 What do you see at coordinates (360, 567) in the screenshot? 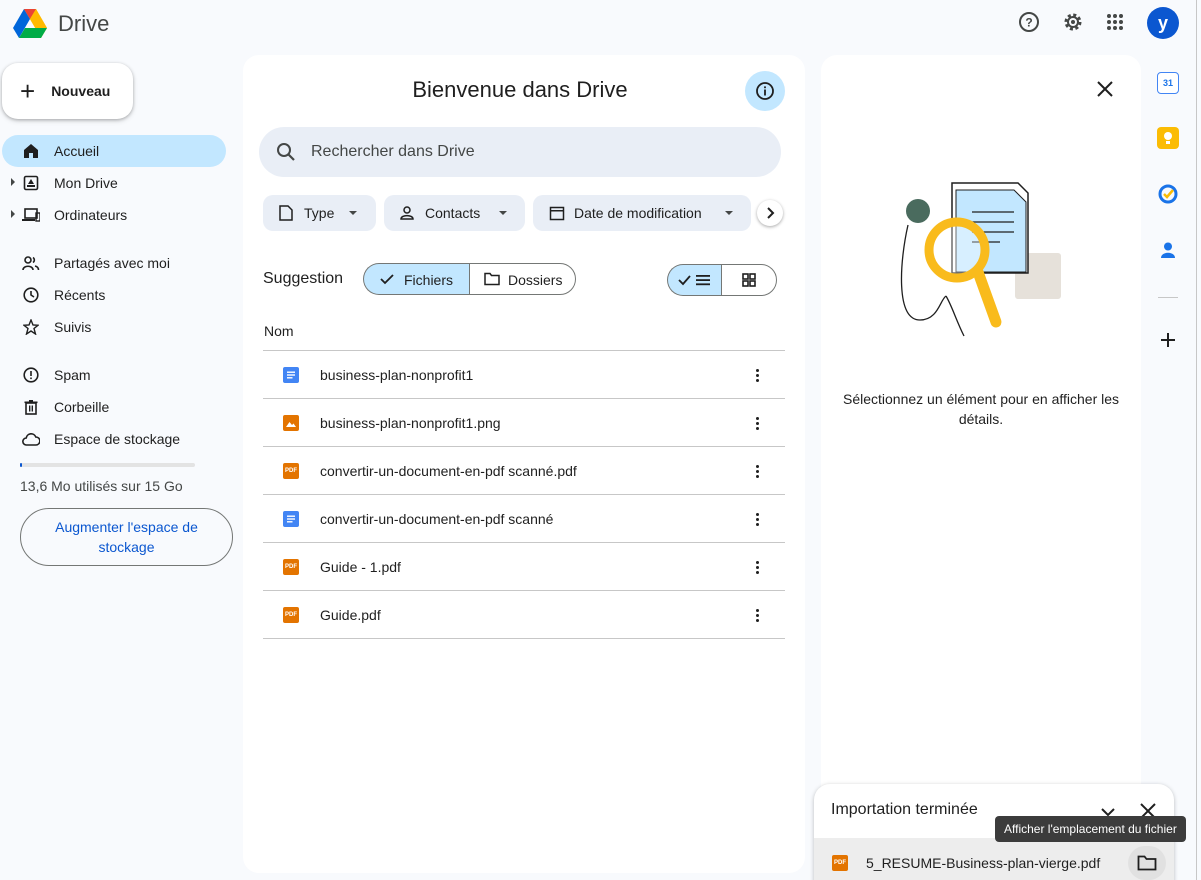
I see `file-name: Guide - 1.pdf` at bounding box center [360, 567].